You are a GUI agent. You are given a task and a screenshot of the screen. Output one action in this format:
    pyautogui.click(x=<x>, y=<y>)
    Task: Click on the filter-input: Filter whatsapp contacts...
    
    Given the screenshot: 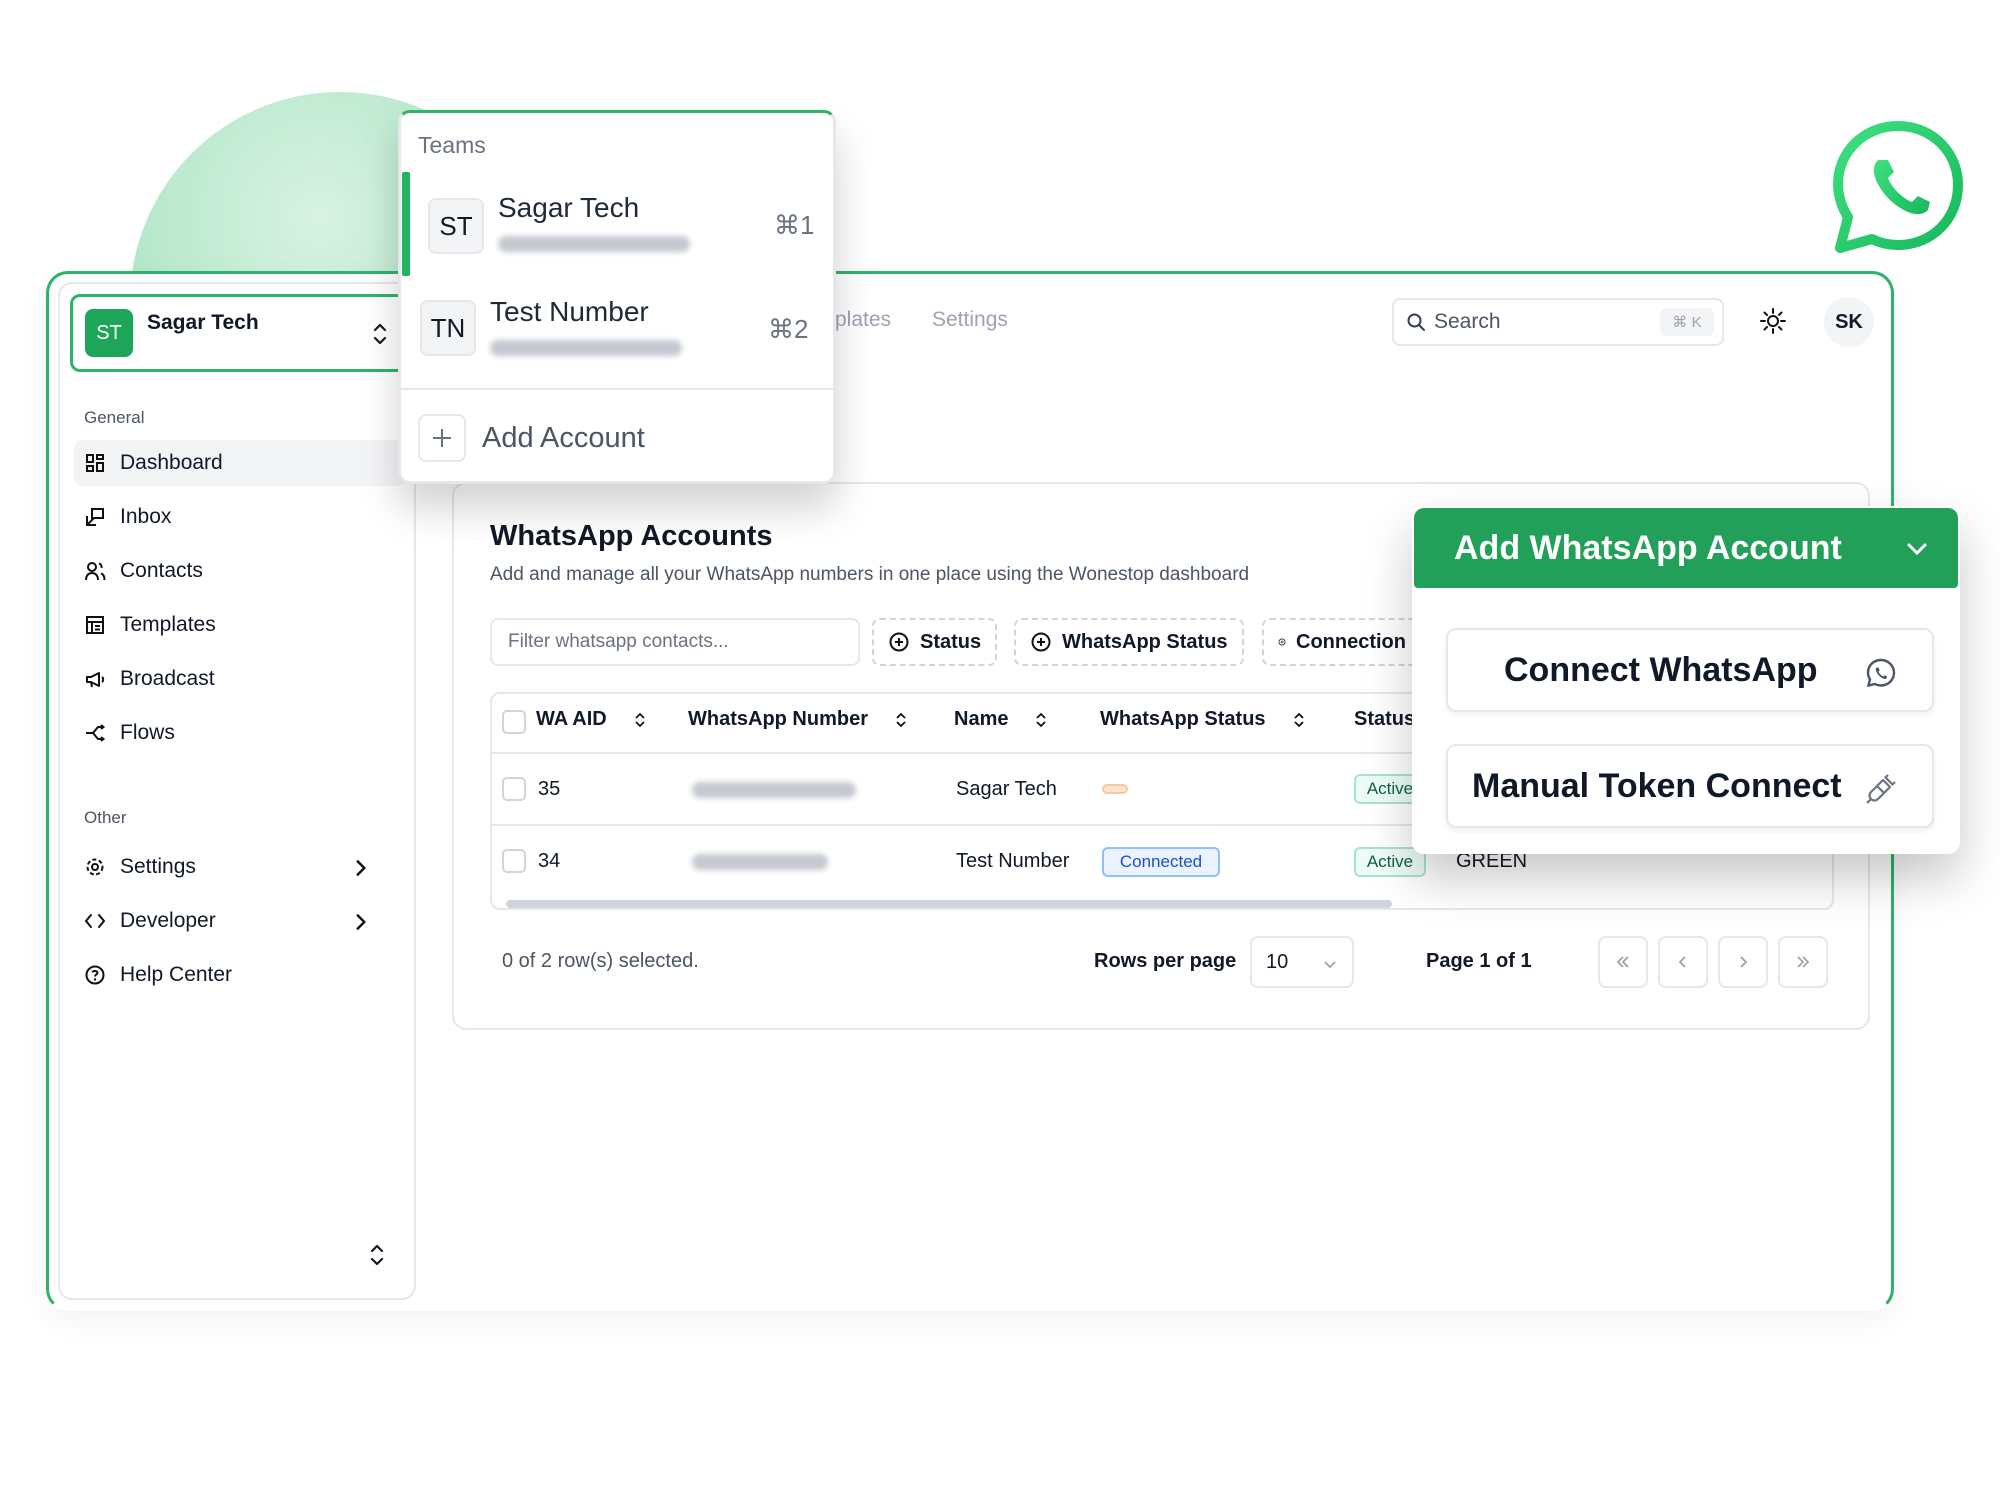 What is the action you would take?
    pyautogui.click(x=675, y=642)
    